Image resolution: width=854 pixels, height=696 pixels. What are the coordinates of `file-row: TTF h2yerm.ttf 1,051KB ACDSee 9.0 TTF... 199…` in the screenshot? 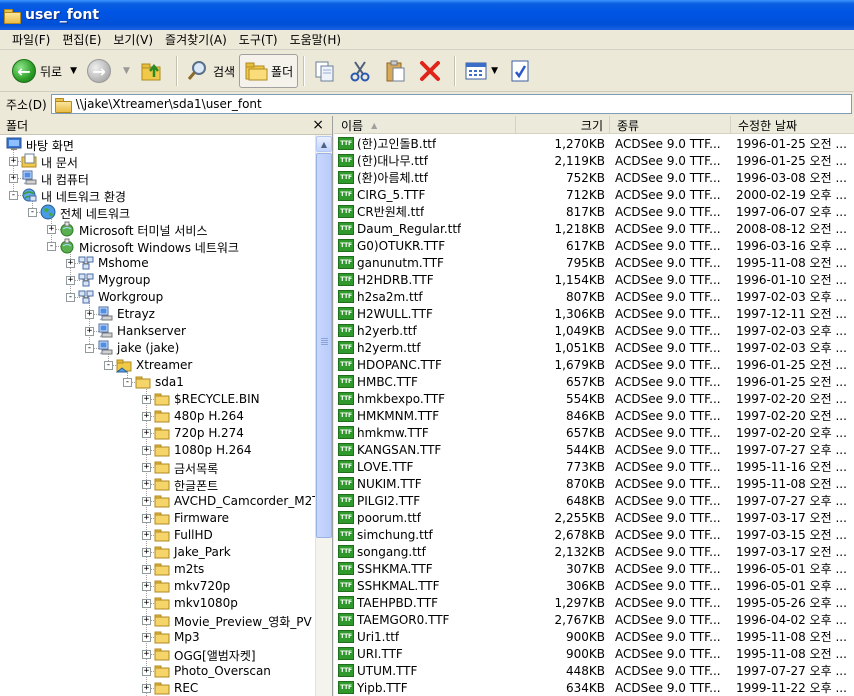 It's located at (594, 347).